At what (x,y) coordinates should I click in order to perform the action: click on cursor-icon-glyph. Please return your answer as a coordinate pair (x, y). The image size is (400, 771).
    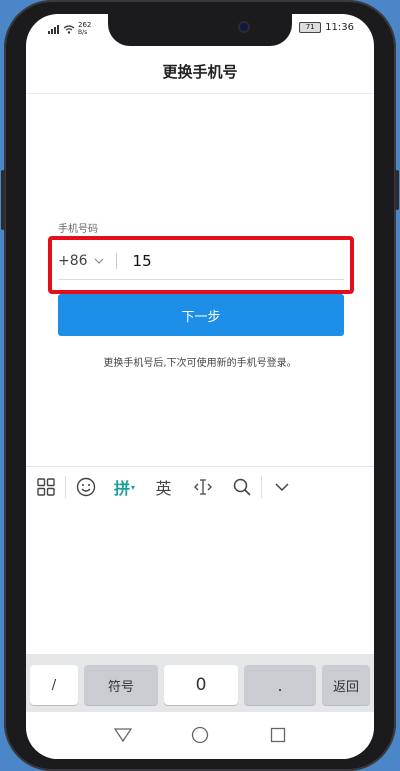
    Looking at the image, I should click on (202, 487).